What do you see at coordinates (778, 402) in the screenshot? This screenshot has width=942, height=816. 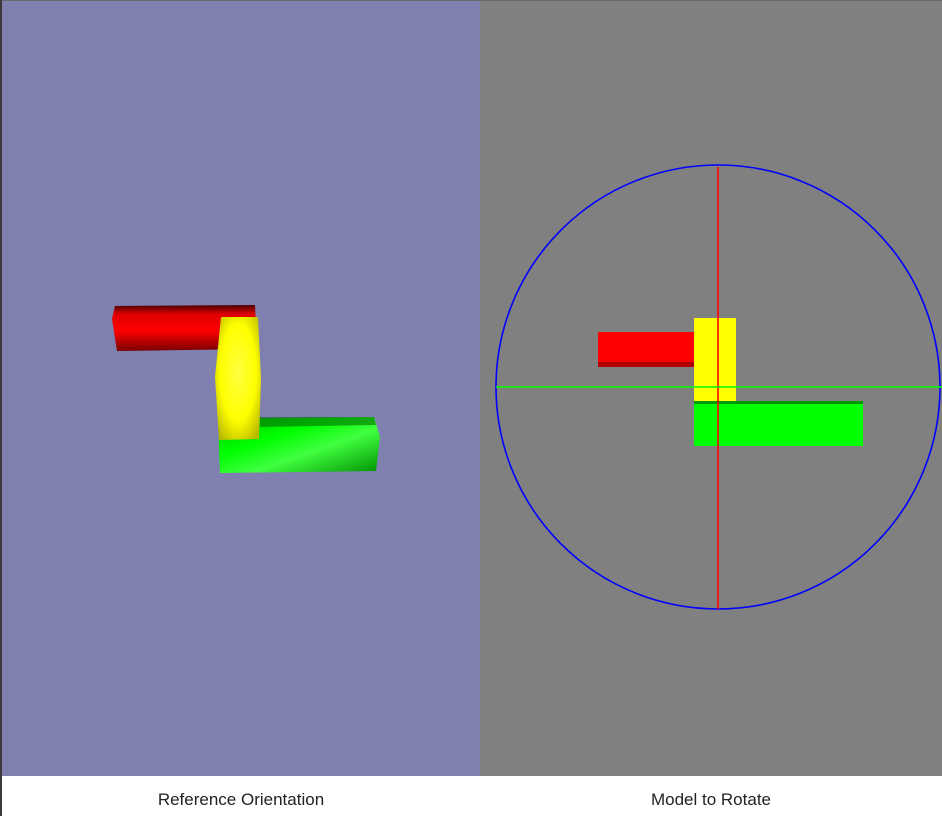 I see `model-green-block-edge` at bounding box center [778, 402].